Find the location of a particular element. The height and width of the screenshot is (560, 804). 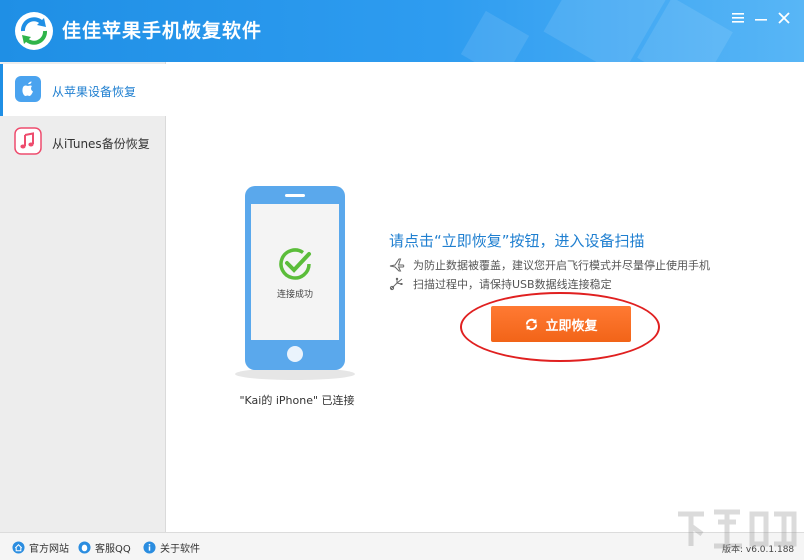

usb-icon is located at coordinates (396, 284).